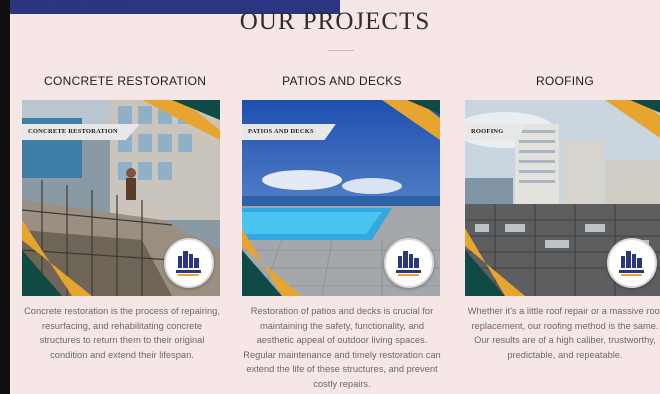  I want to click on project-title: CONCRETE RESTORATION, so click(125, 81).